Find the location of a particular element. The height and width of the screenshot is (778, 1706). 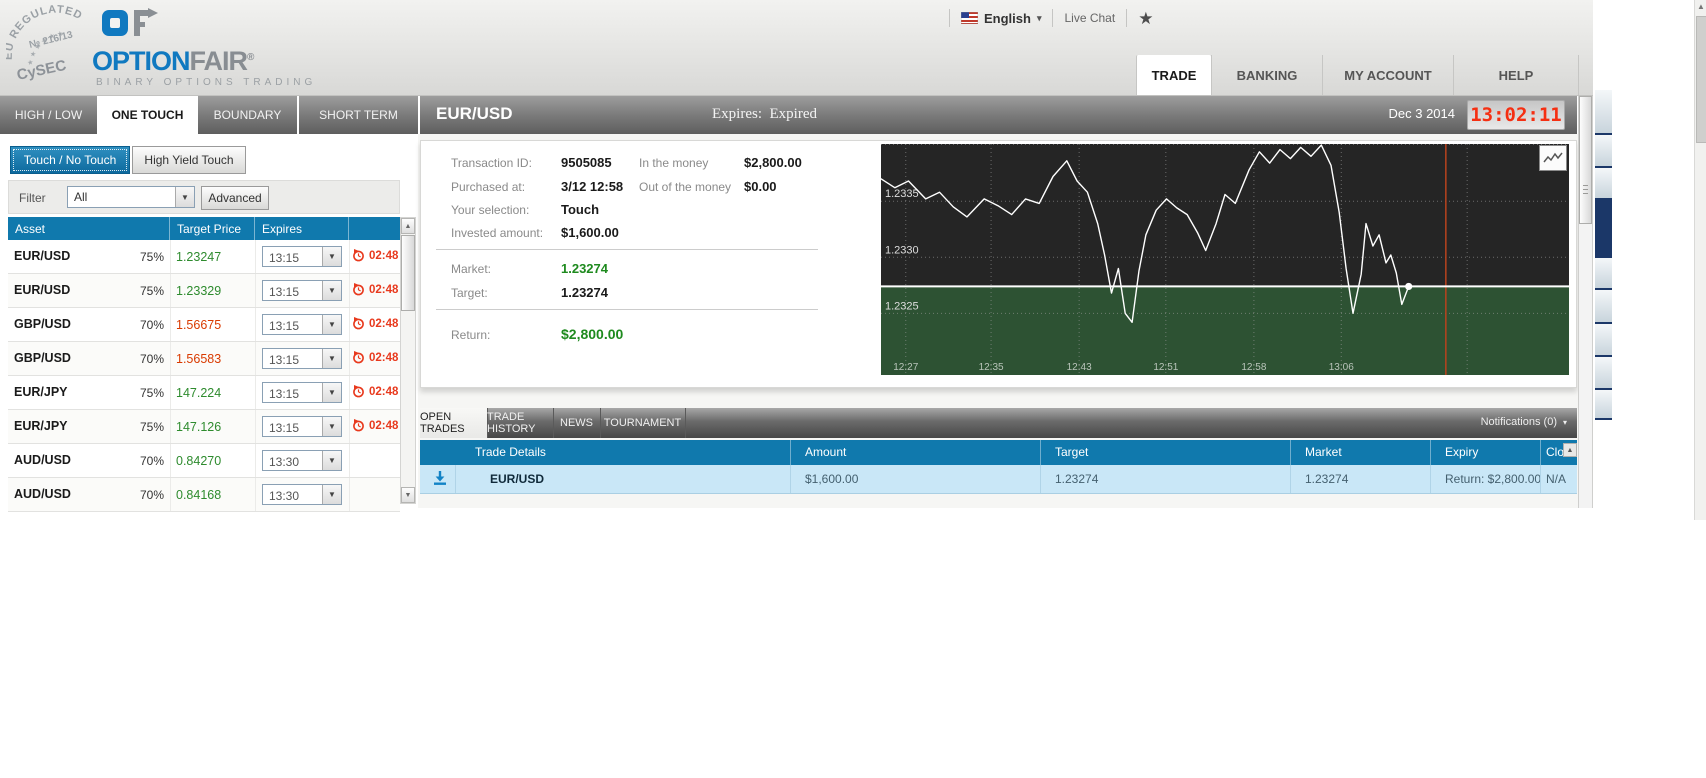

filter-select: All ▼ is located at coordinates (131, 197).